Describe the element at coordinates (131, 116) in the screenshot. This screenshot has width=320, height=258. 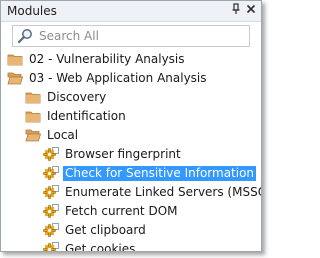
I see `tree-folder-row: Identification` at that location.